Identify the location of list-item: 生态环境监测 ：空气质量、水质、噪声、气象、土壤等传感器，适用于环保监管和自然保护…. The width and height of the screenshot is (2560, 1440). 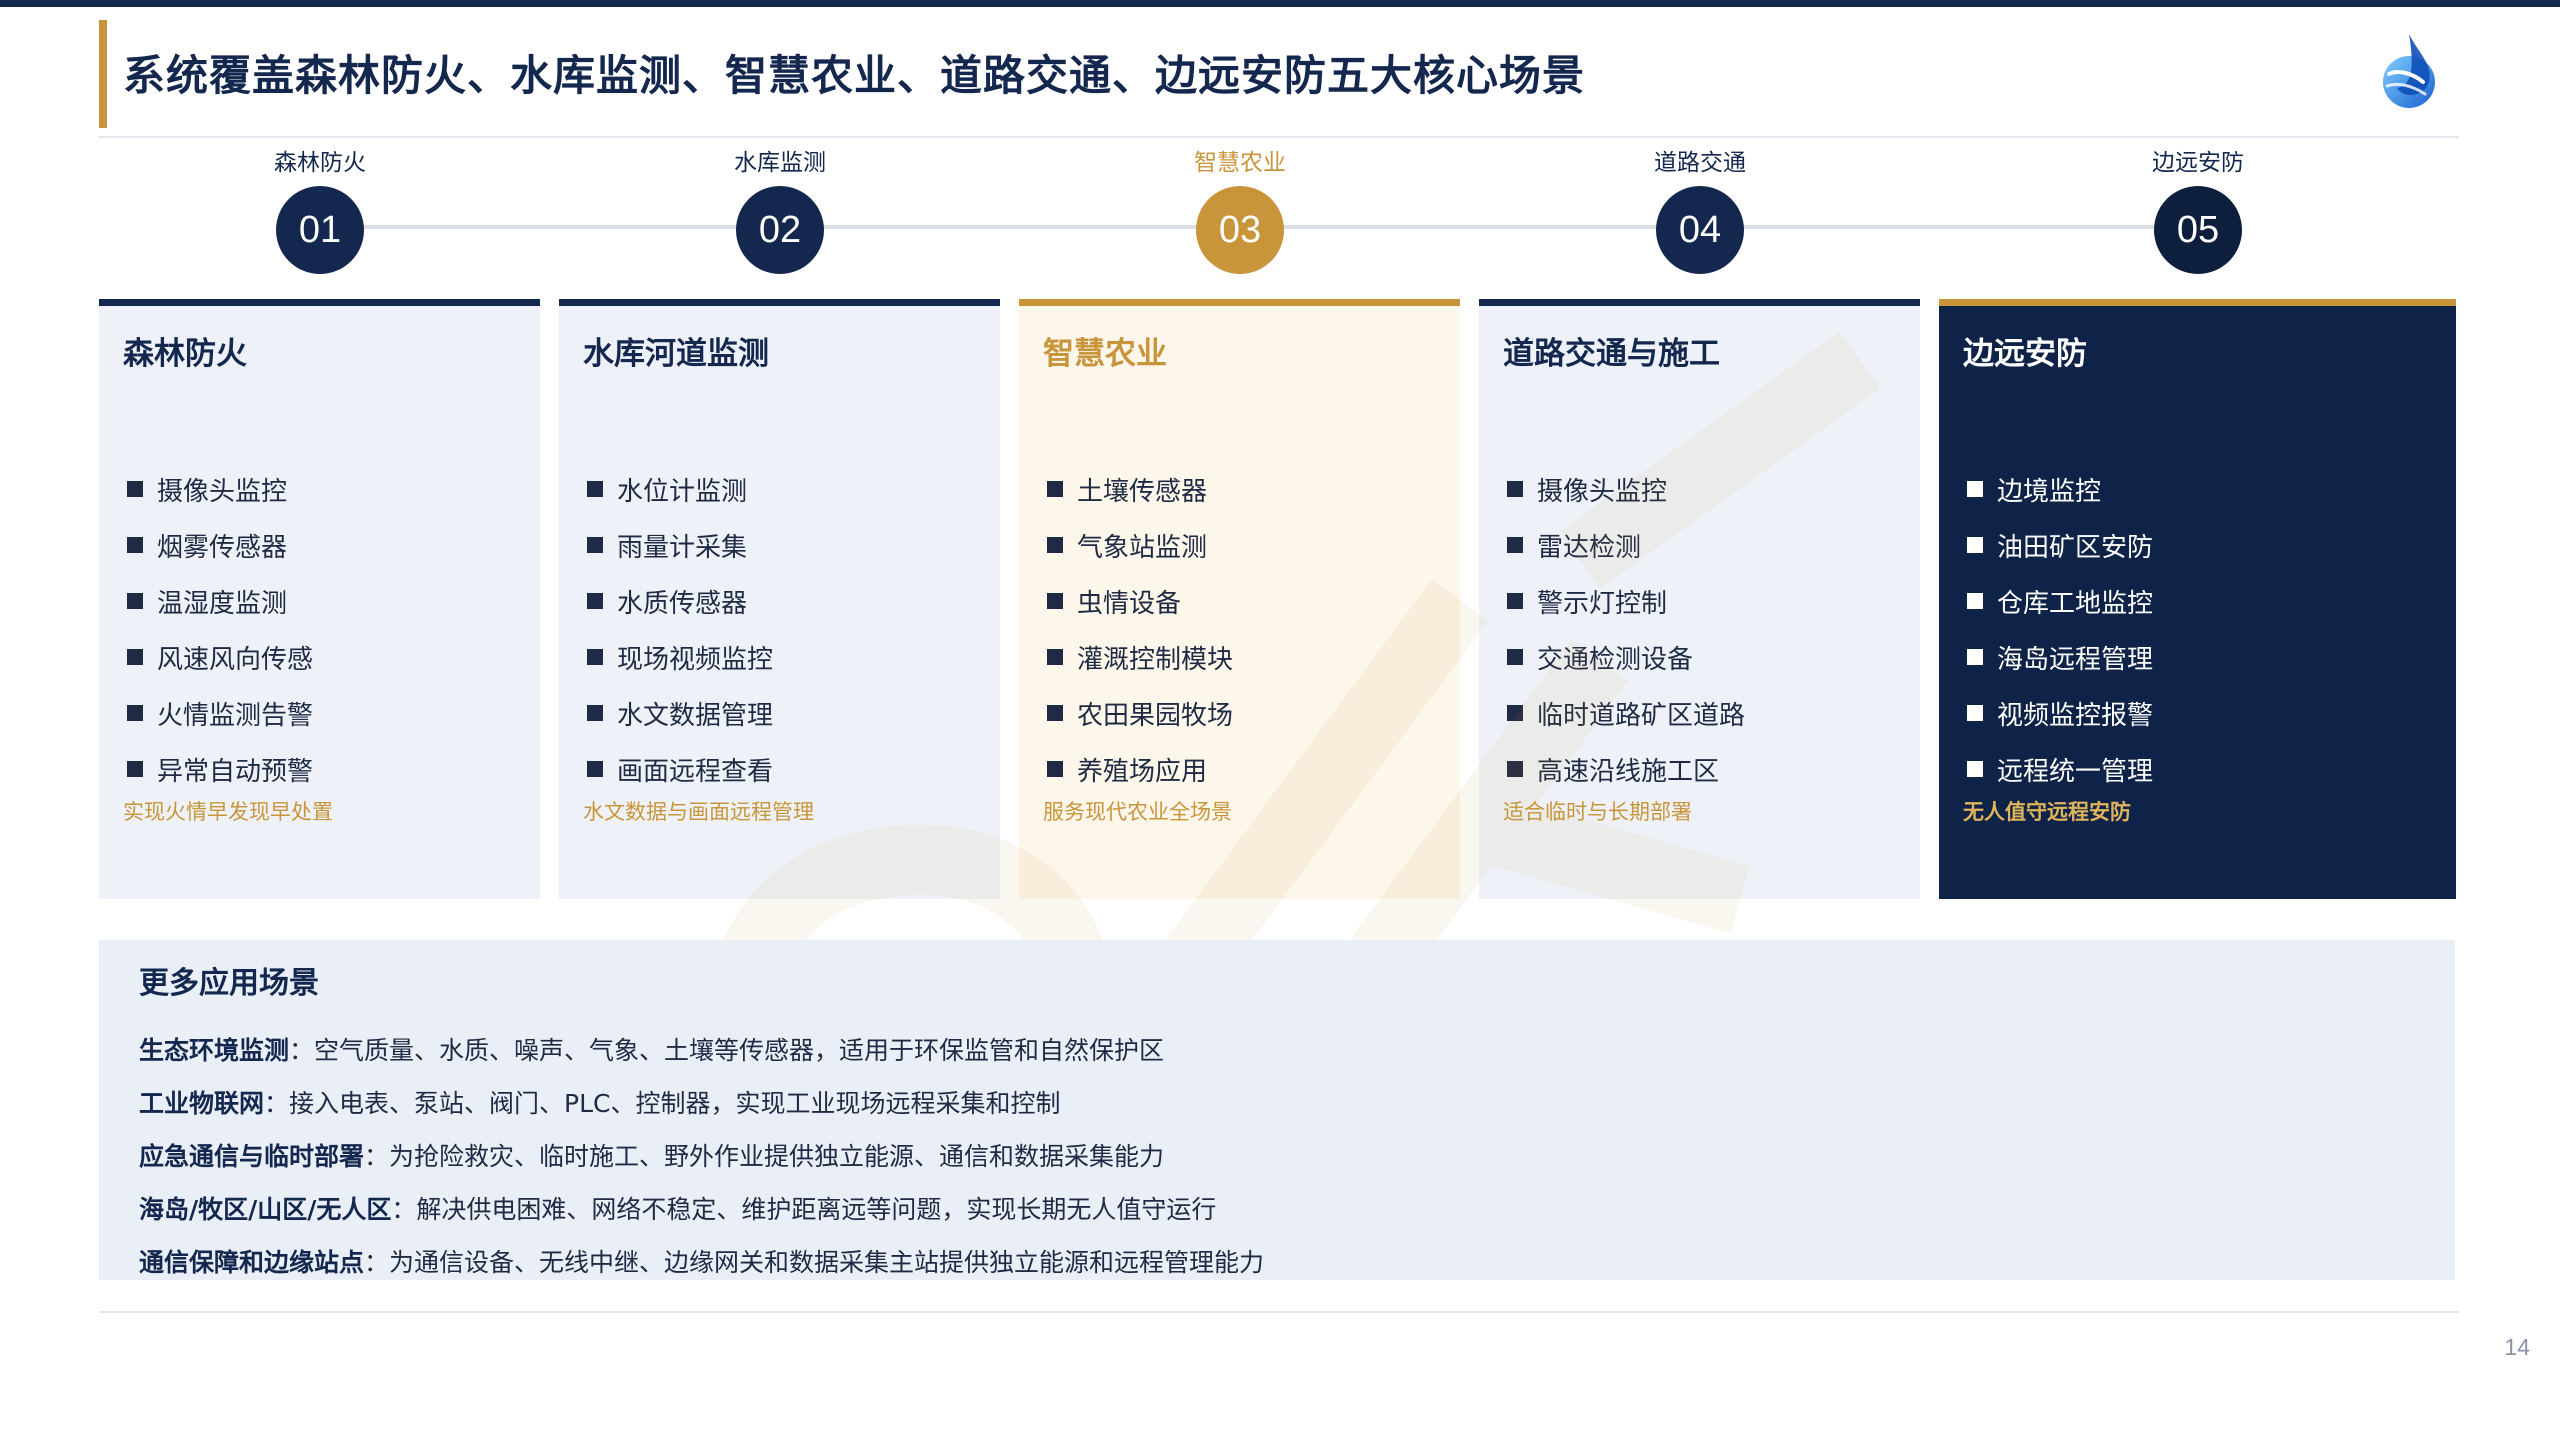
(701, 1048).